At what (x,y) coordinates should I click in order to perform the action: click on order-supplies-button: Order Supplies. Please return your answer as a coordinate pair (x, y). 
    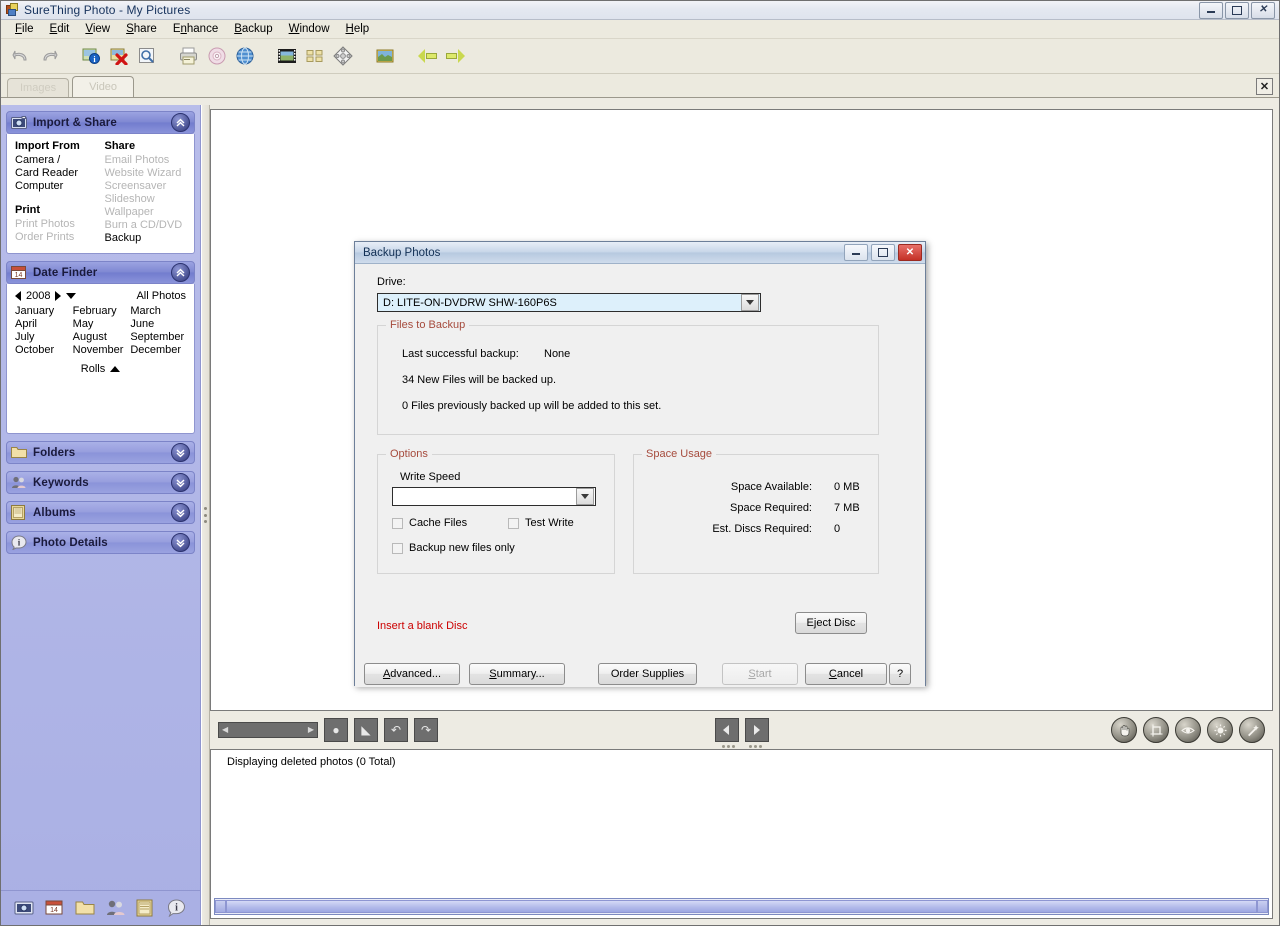
    Looking at the image, I should click on (647, 674).